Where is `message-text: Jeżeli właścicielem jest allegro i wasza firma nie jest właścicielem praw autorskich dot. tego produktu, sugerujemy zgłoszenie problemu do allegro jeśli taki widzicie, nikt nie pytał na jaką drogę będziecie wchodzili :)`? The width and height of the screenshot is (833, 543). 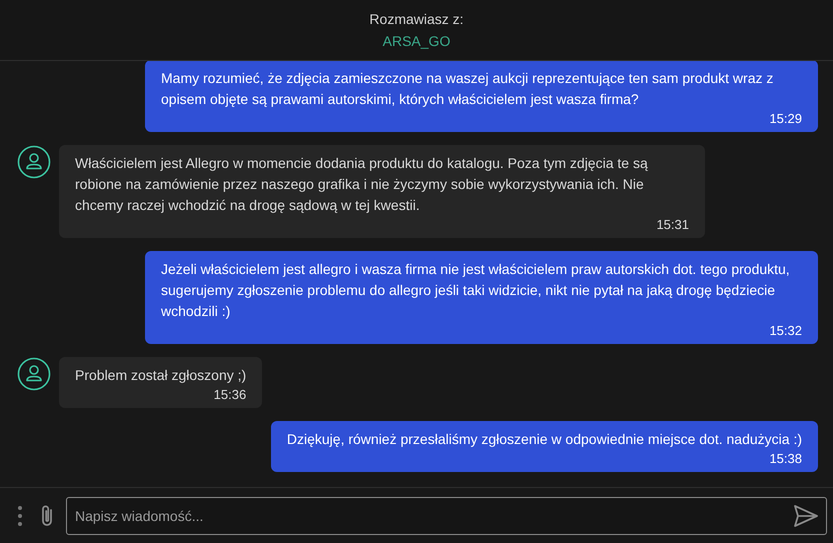
message-text: Jeżeli właścicielem jest allegro i wasza firma nie jest właścicielem praw autorskich dot. tego produktu, sugerujemy zgłoszenie problemu do allegro jeśli taki widzicie, nikt nie pytał na jaką drogę będziecie wchodzili :) is located at coordinates (476, 290).